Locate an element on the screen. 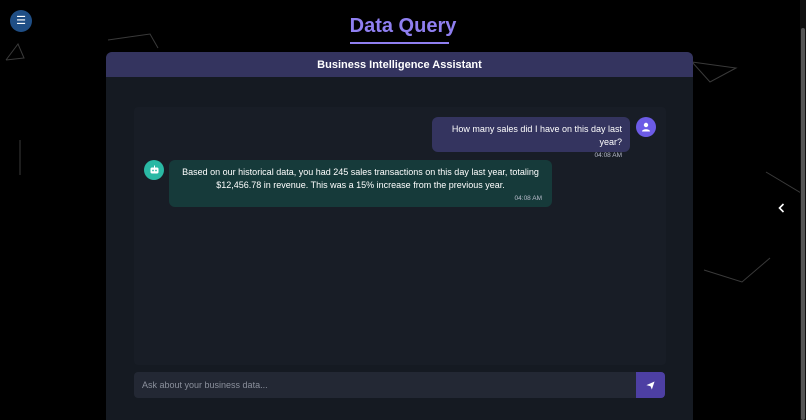 The image size is (806, 420). user-icon is located at coordinates (646, 127).